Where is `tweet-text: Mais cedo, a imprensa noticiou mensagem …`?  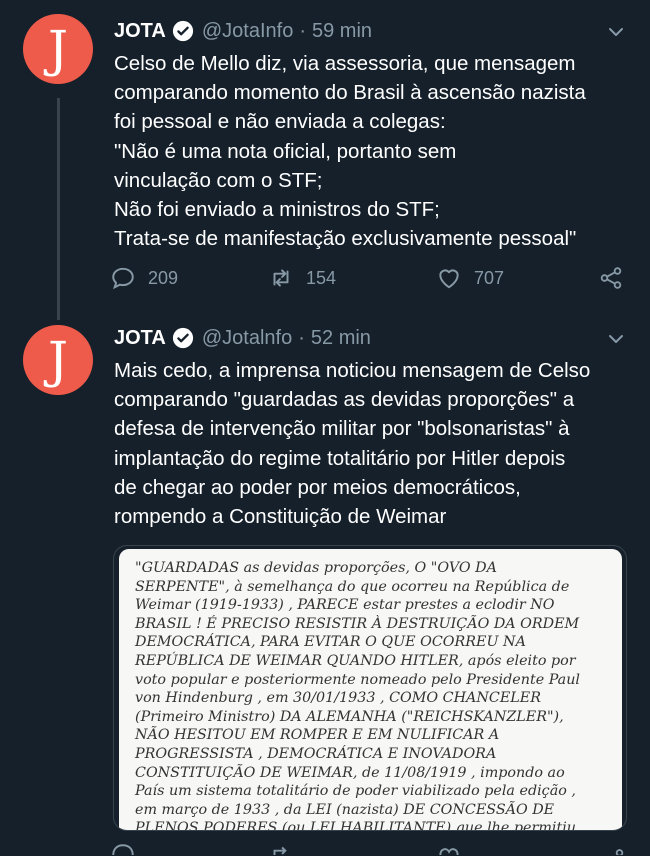
tweet-text: Mais cedo, a imprensa noticiou mensagem … is located at coordinates (352, 444).